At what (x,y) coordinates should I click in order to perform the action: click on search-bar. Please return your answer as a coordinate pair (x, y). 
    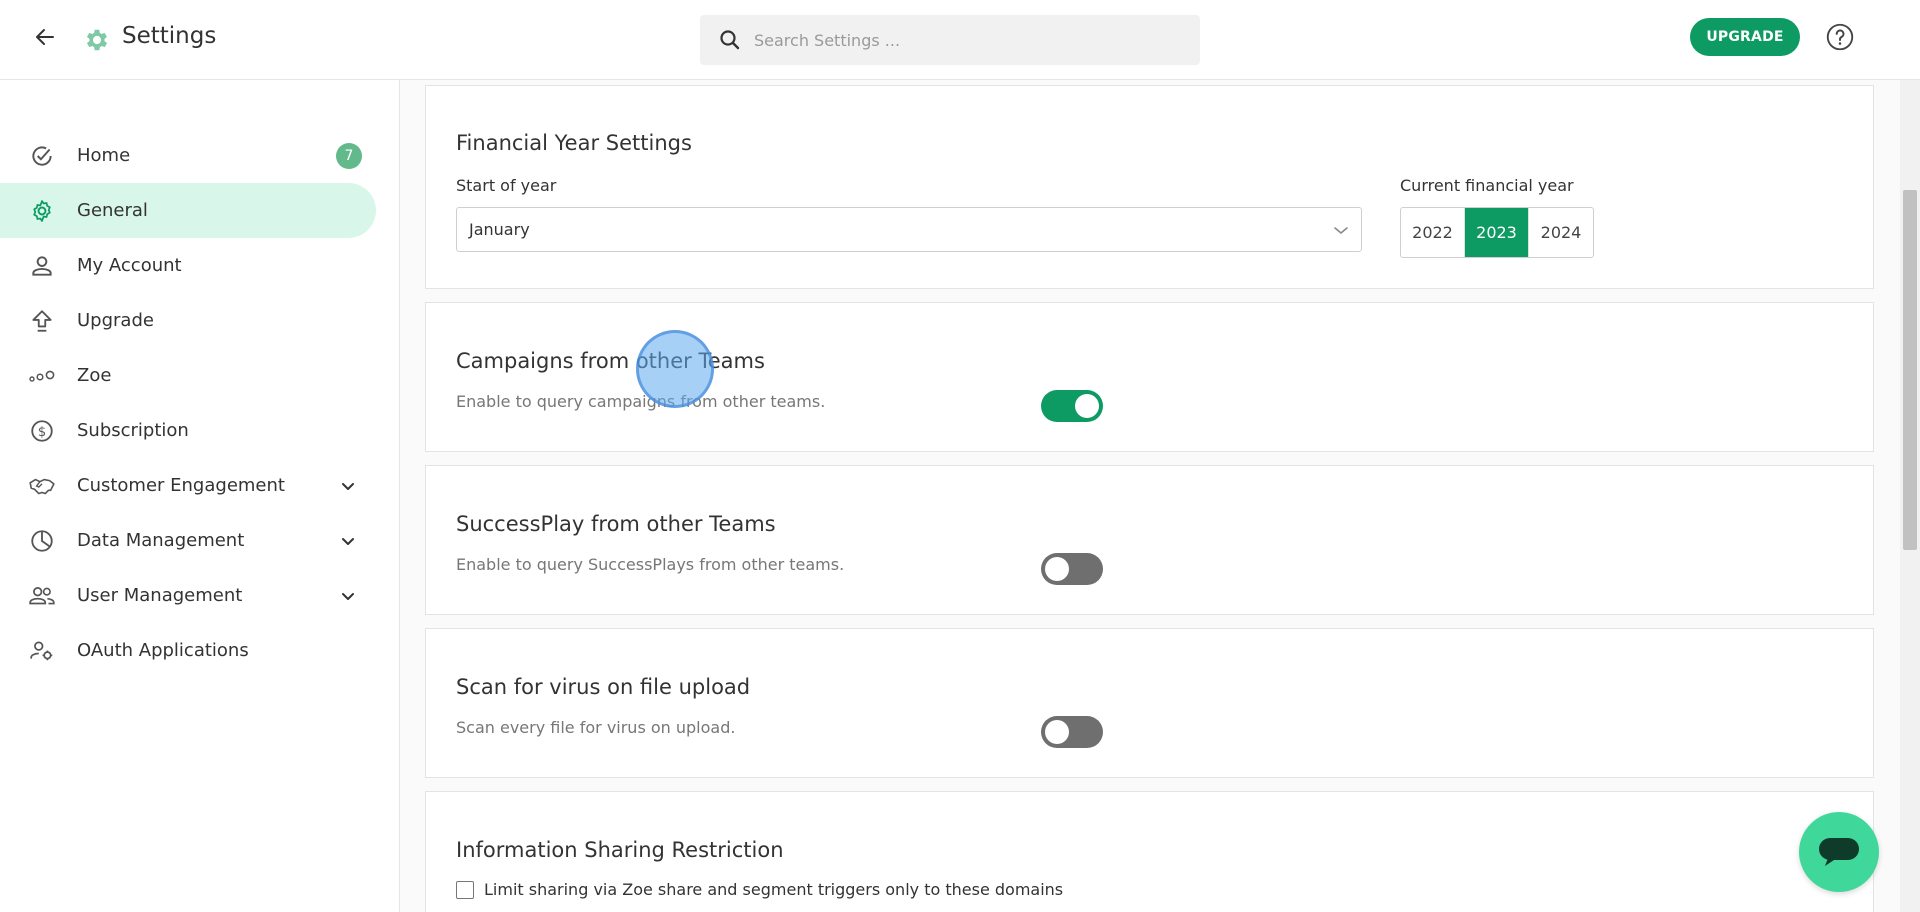
    Looking at the image, I should click on (950, 40).